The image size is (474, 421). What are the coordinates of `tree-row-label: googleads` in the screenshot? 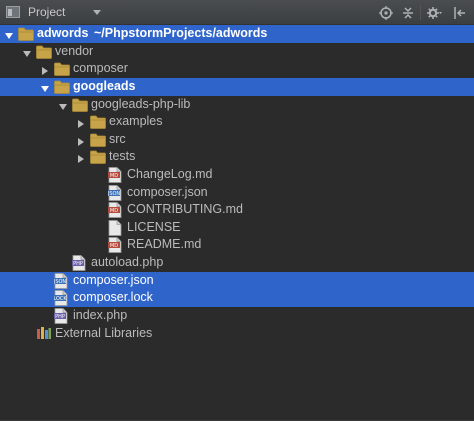 It's located at (104, 86).